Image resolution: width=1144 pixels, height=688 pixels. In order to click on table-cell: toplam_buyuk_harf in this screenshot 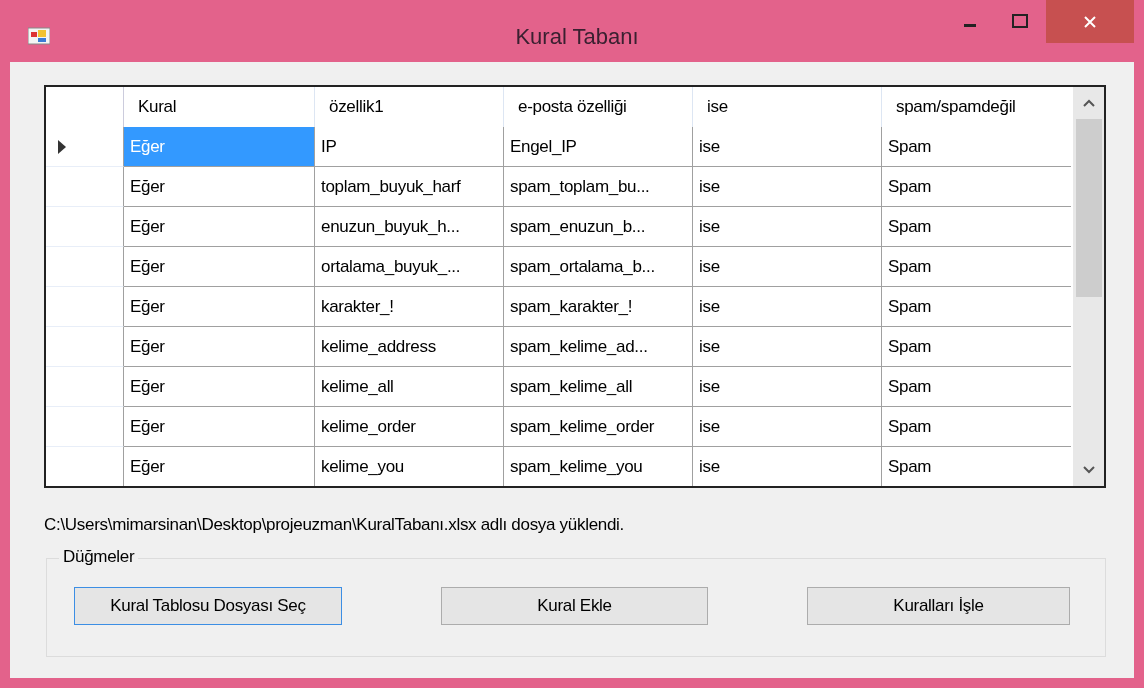, I will do `click(409, 187)`.